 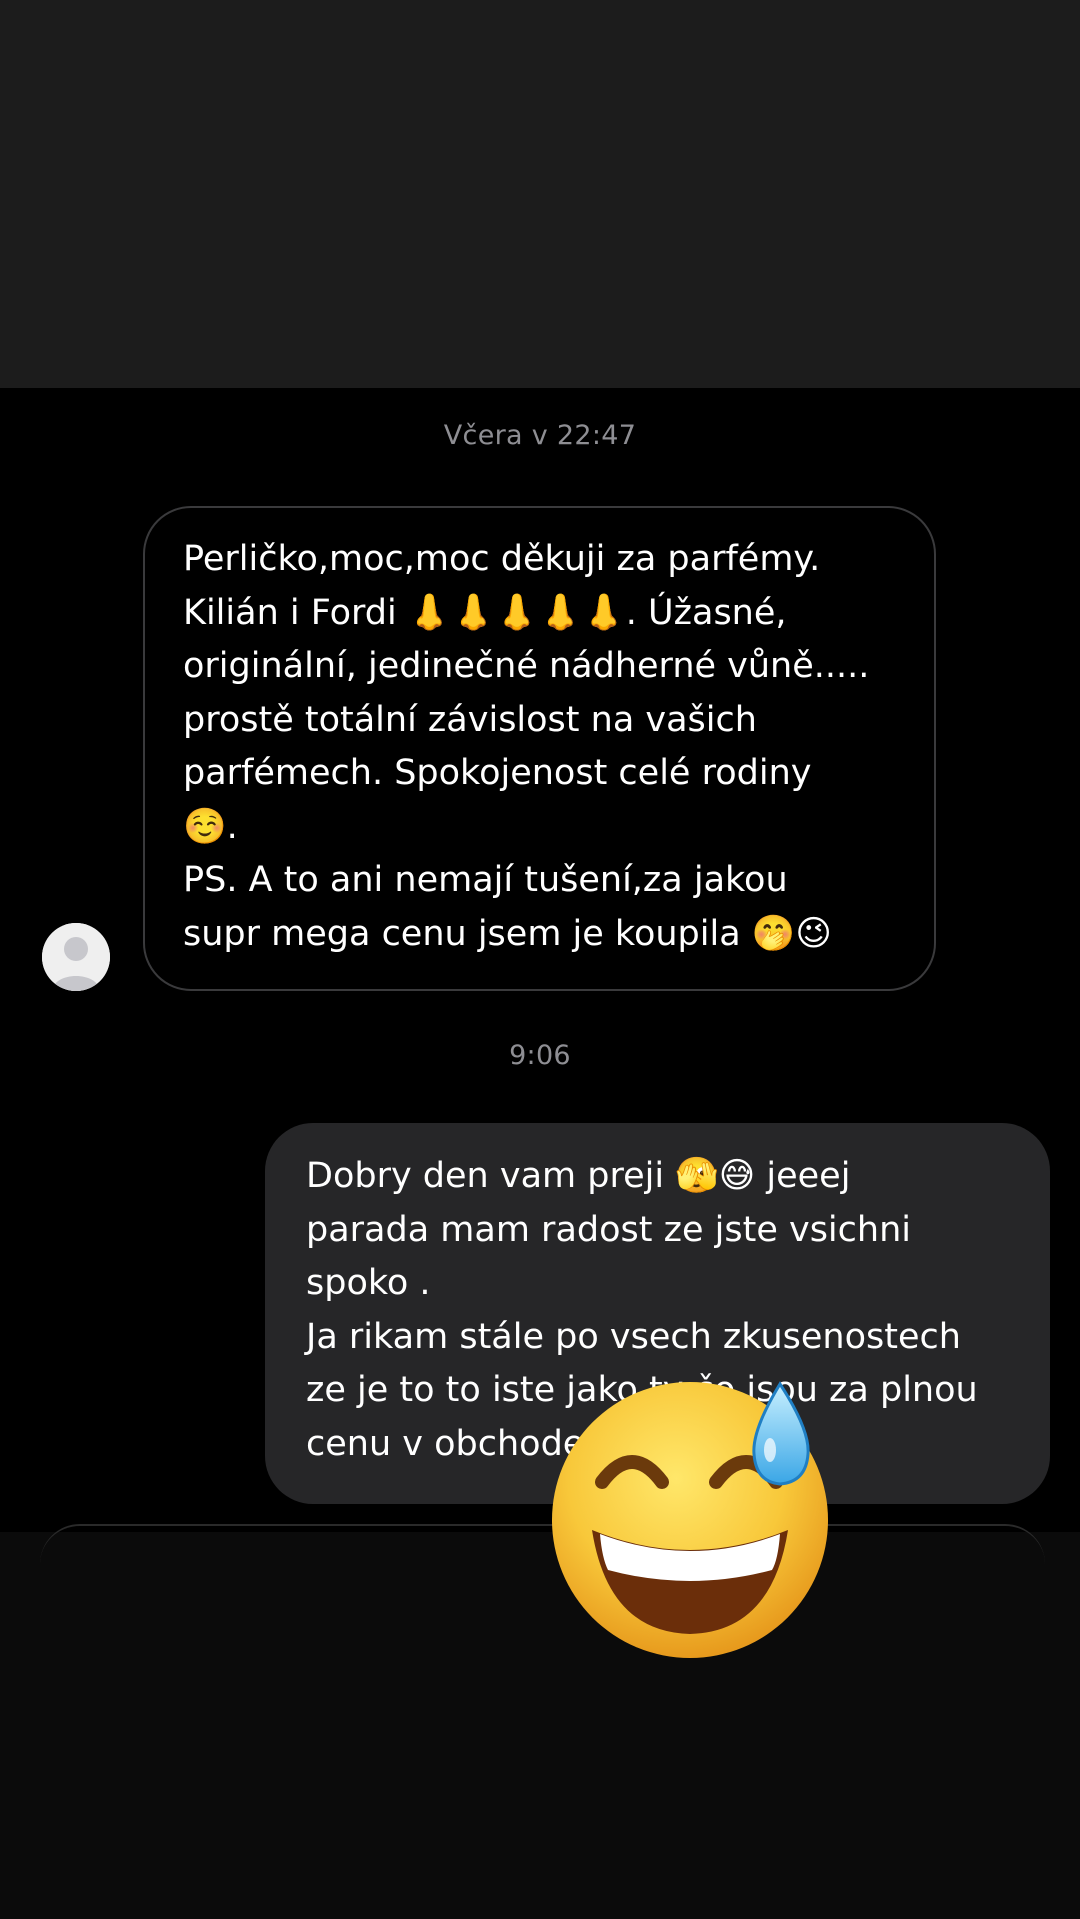 I want to click on message-timestamp: 9:06, so click(x=540, y=1055).